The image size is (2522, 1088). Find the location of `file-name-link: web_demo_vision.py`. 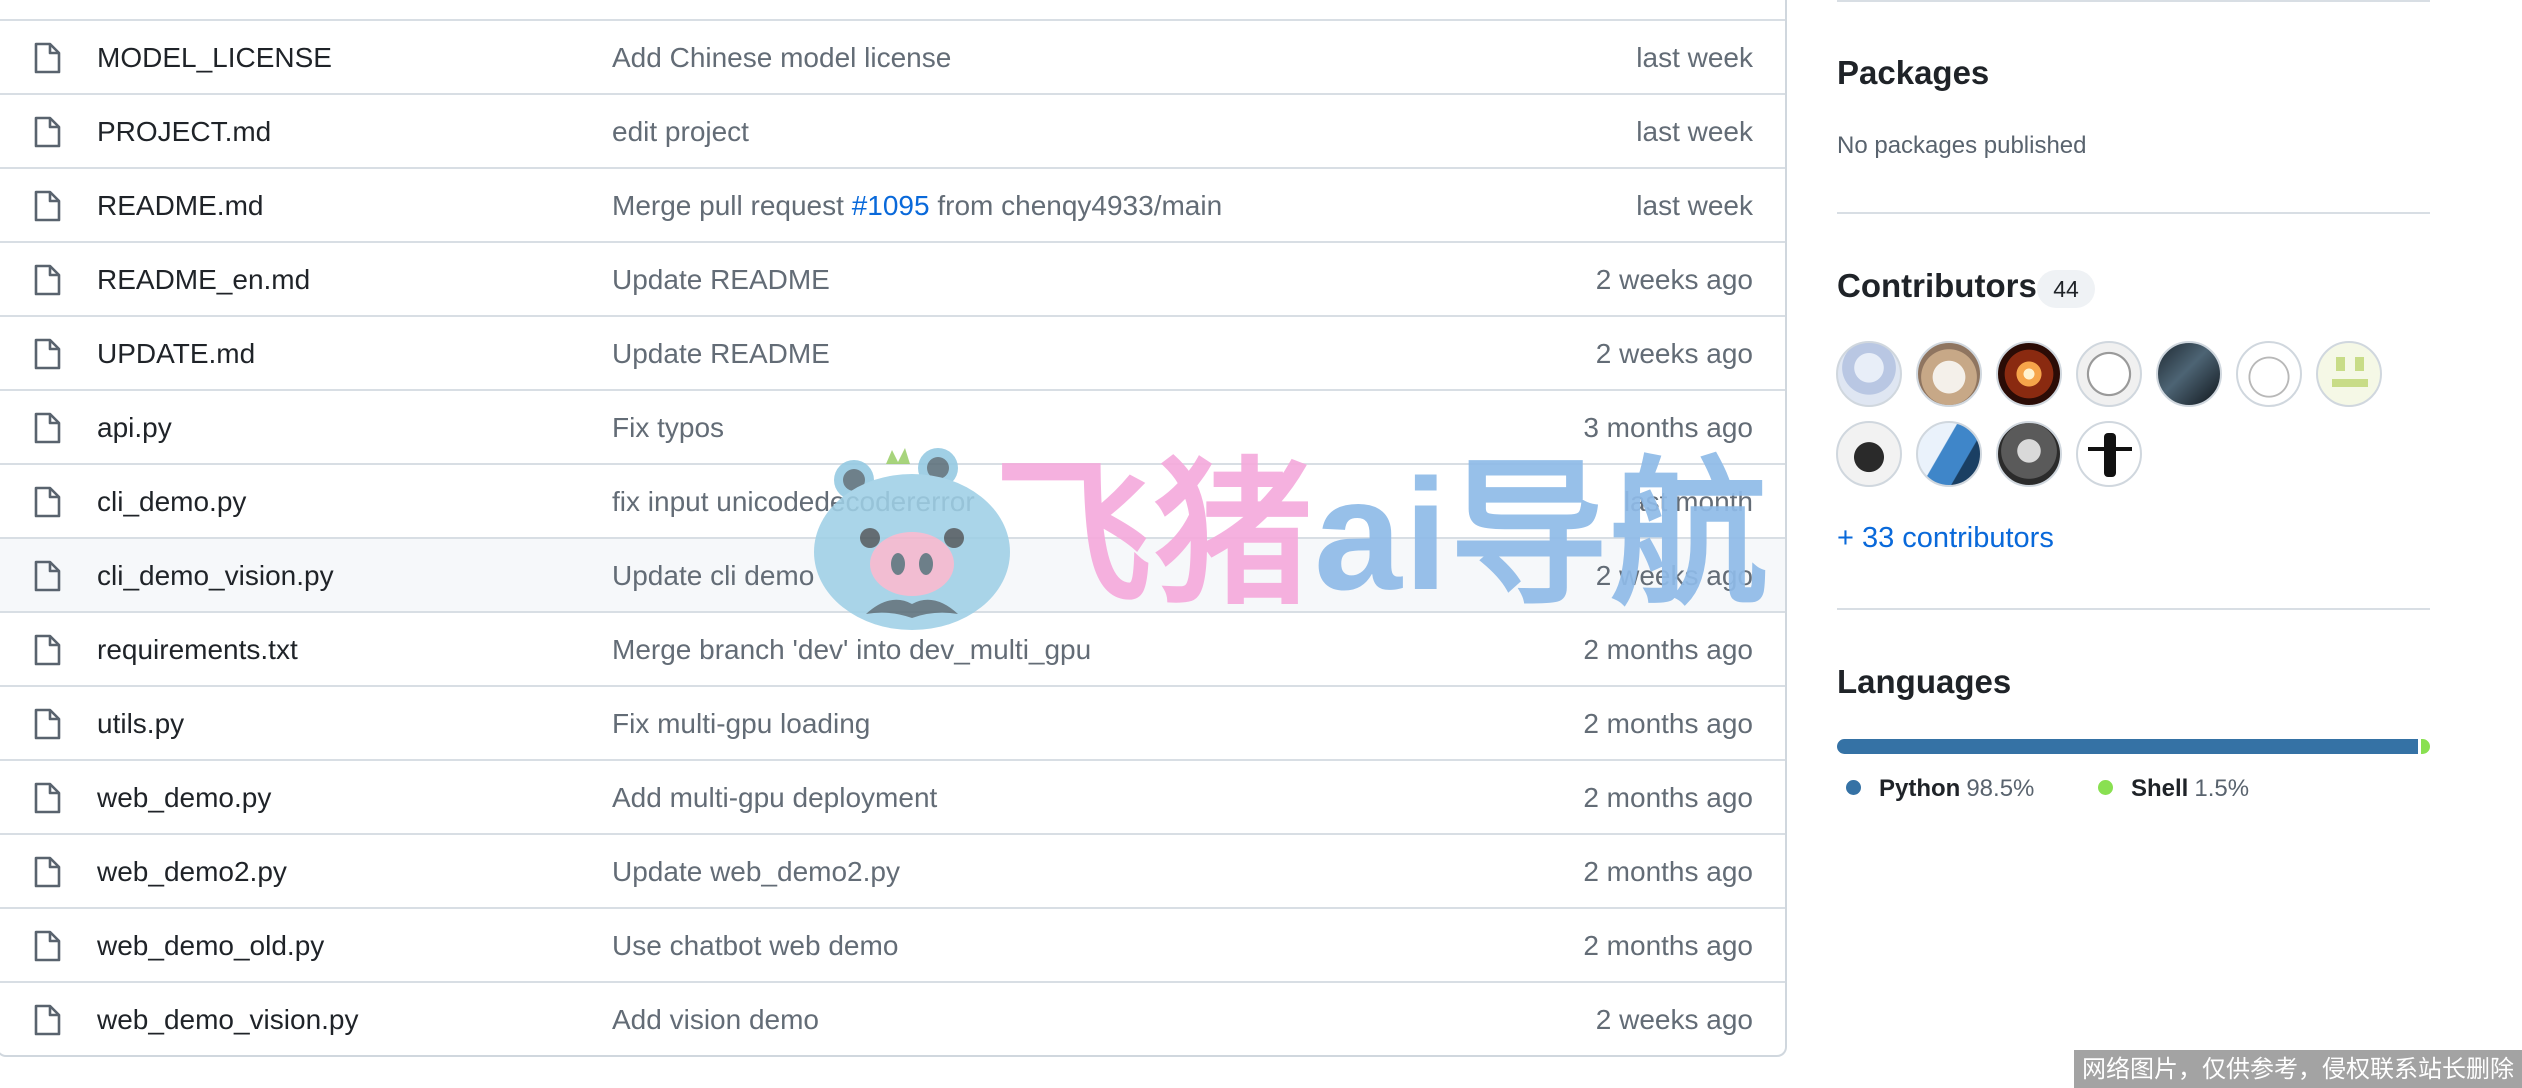

file-name-link: web_demo_vision.py is located at coordinates (228, 1020).